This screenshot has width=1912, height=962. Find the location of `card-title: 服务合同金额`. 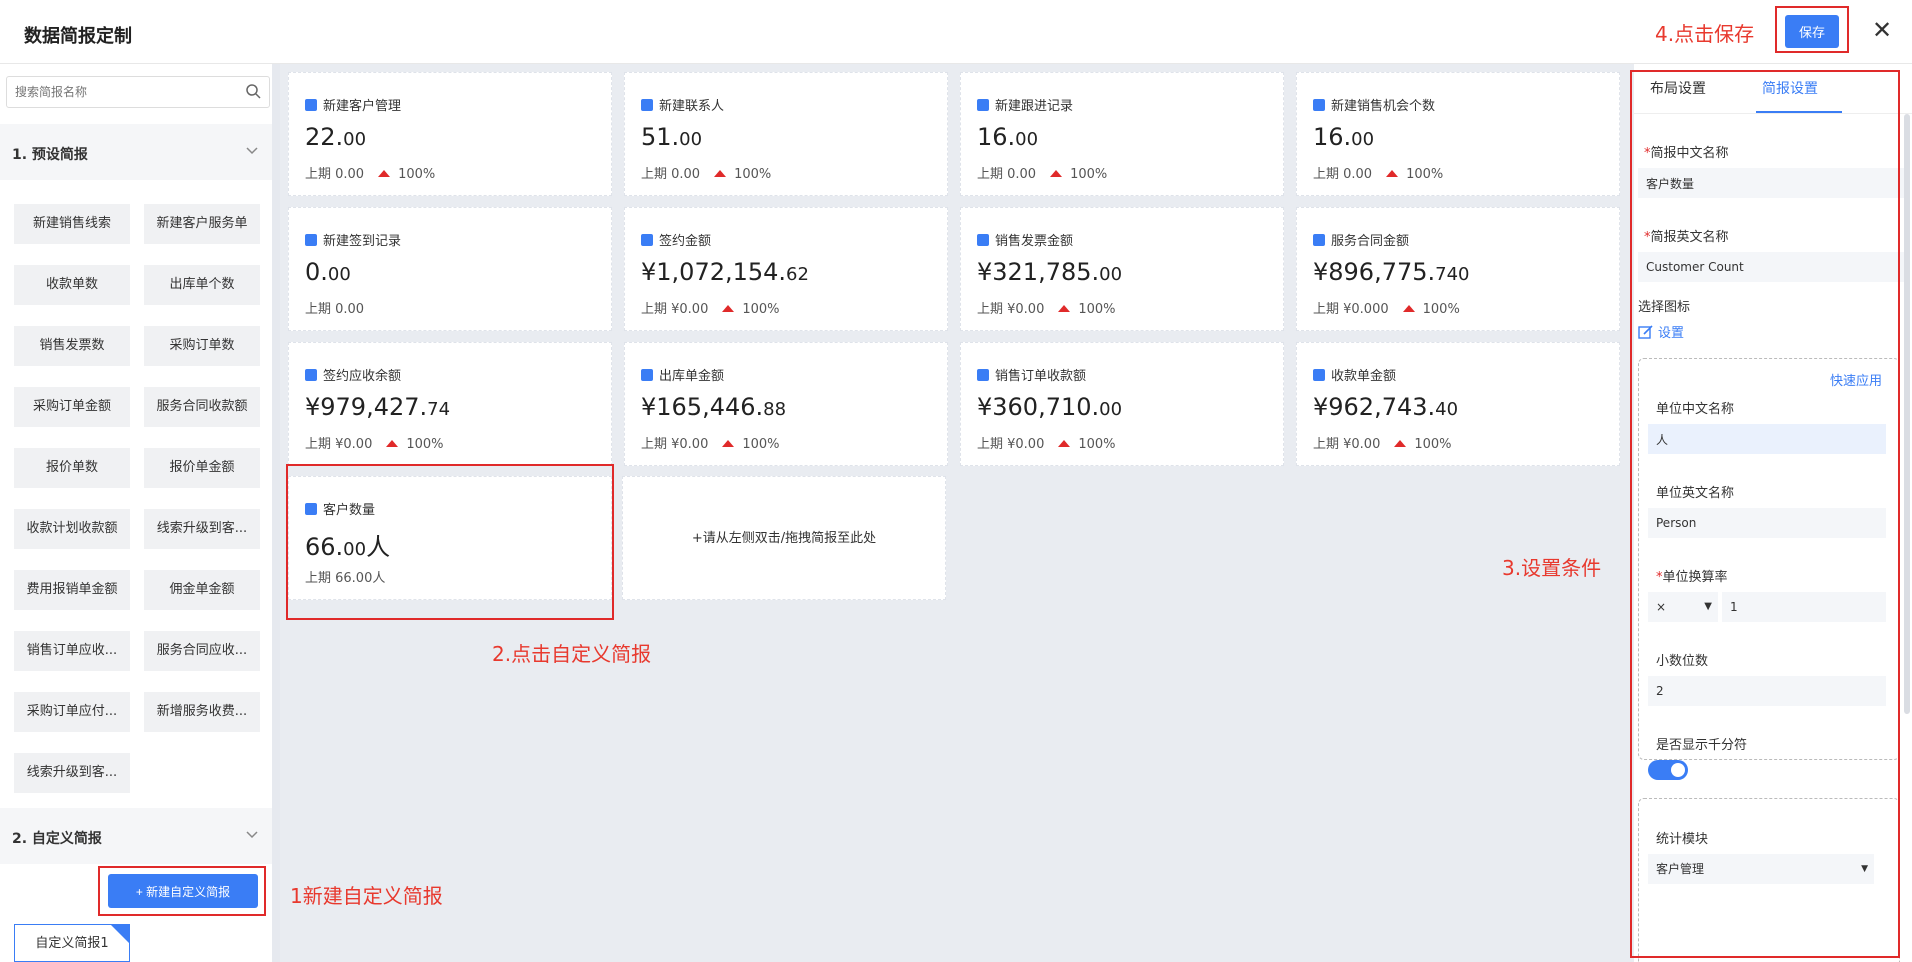

card-title: 服务合同金额 is located at coordinates (1361, 239).